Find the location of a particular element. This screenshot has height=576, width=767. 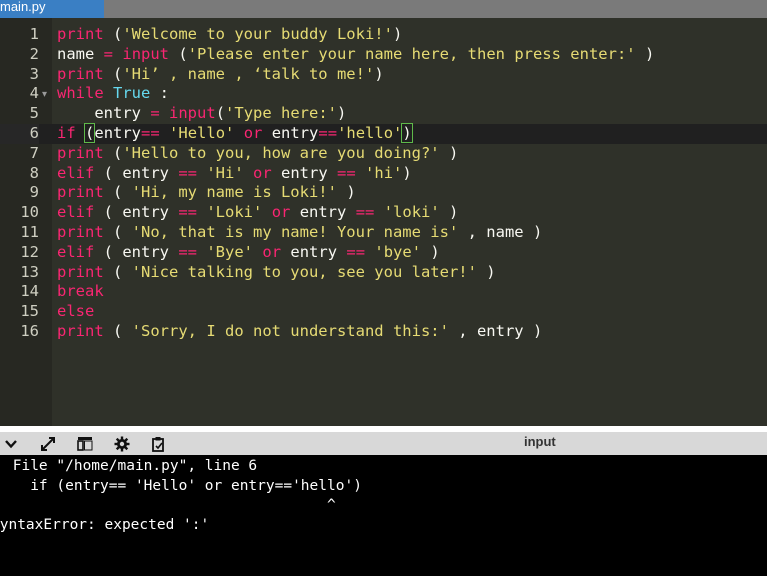

line-number: 8 is located at coordinates (34, 172).